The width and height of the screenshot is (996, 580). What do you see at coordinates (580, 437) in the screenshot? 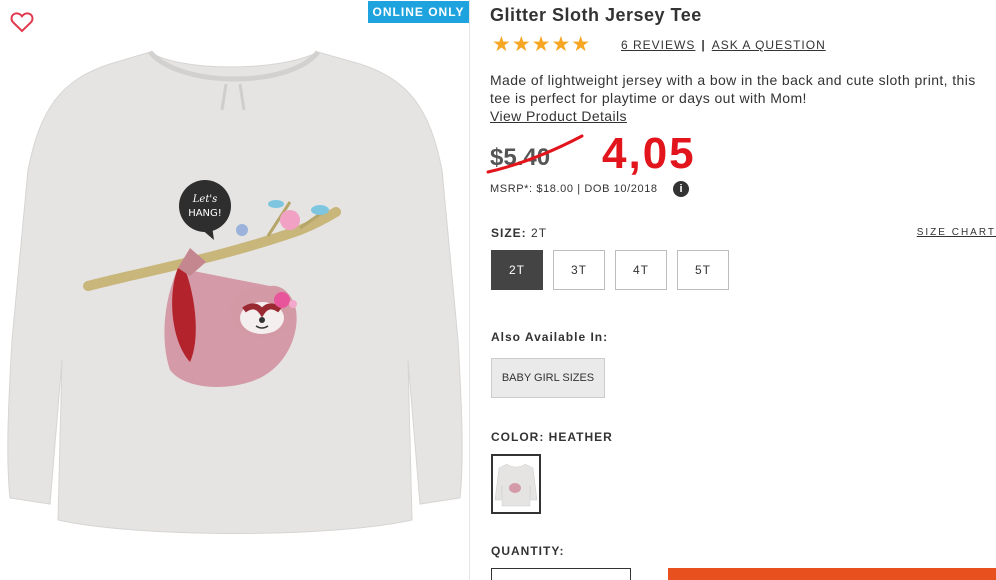
I see `color-value: HEATHER` at bounding box center [580, 437].